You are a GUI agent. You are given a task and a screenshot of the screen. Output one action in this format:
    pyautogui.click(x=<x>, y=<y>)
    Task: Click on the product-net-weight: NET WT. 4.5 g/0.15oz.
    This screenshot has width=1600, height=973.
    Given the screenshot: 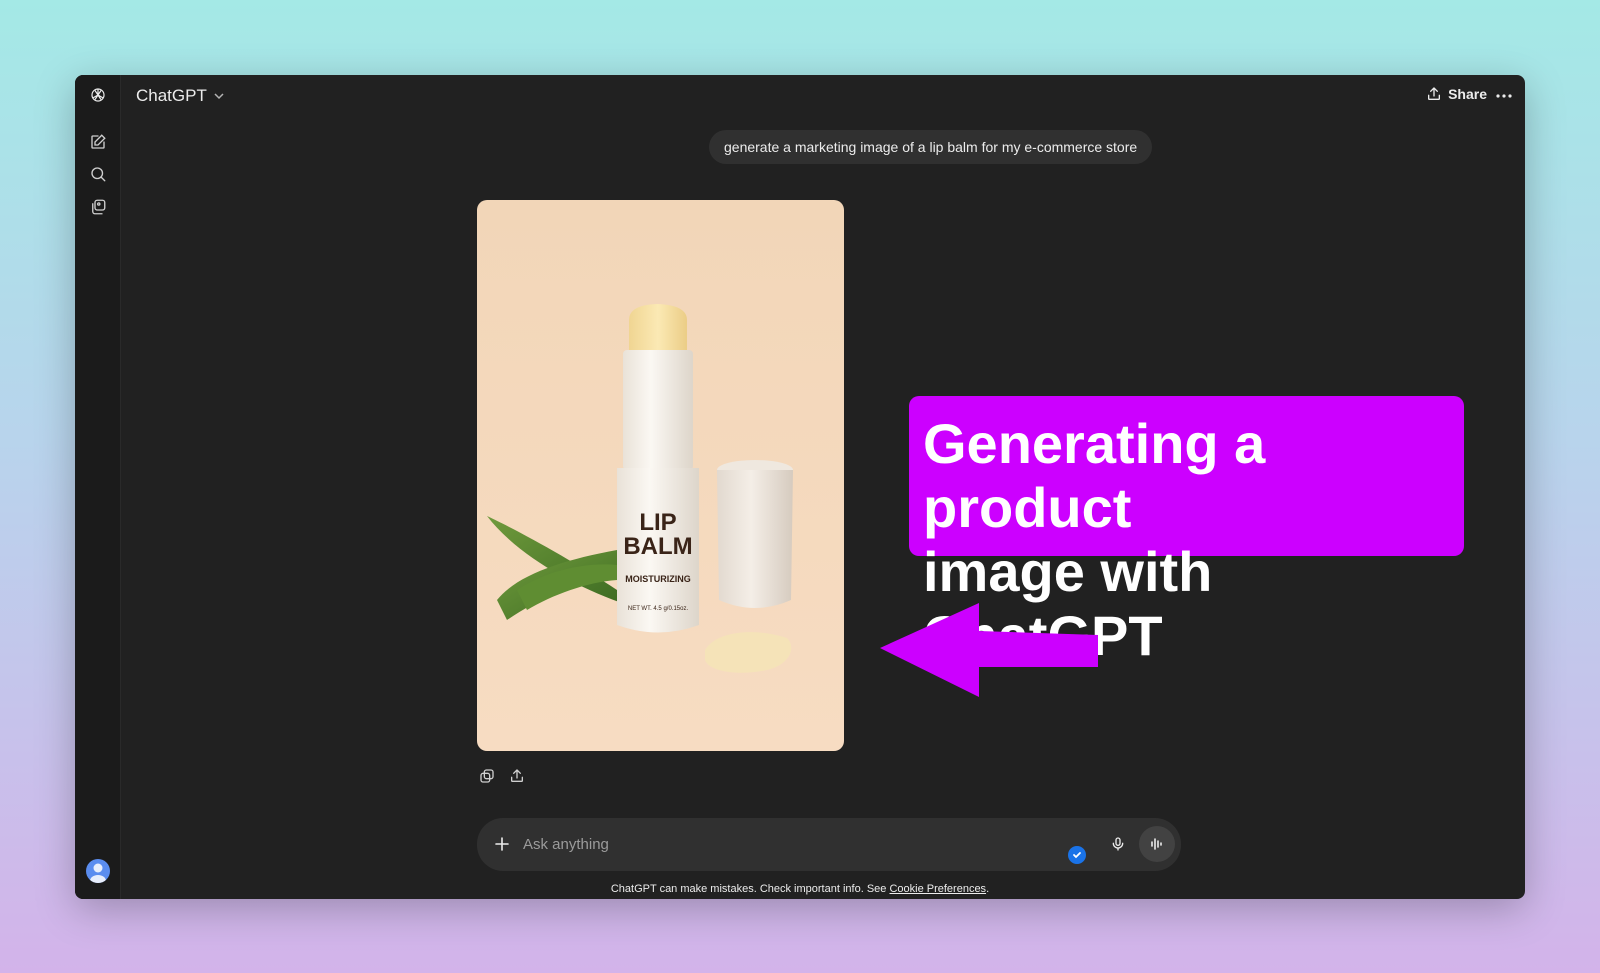 What is the action you would take?
    pyautogui.click(x=658, y=609)
    